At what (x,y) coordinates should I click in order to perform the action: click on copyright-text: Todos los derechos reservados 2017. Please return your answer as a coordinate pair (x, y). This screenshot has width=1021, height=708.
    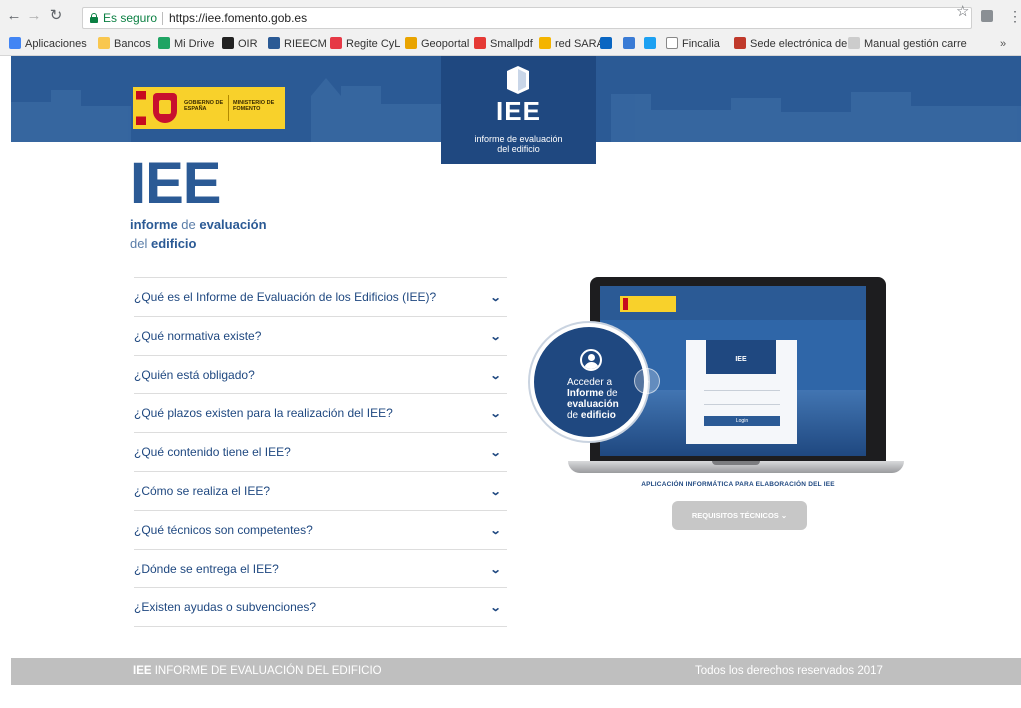
    Looking at the image, I should click on (789, 671).